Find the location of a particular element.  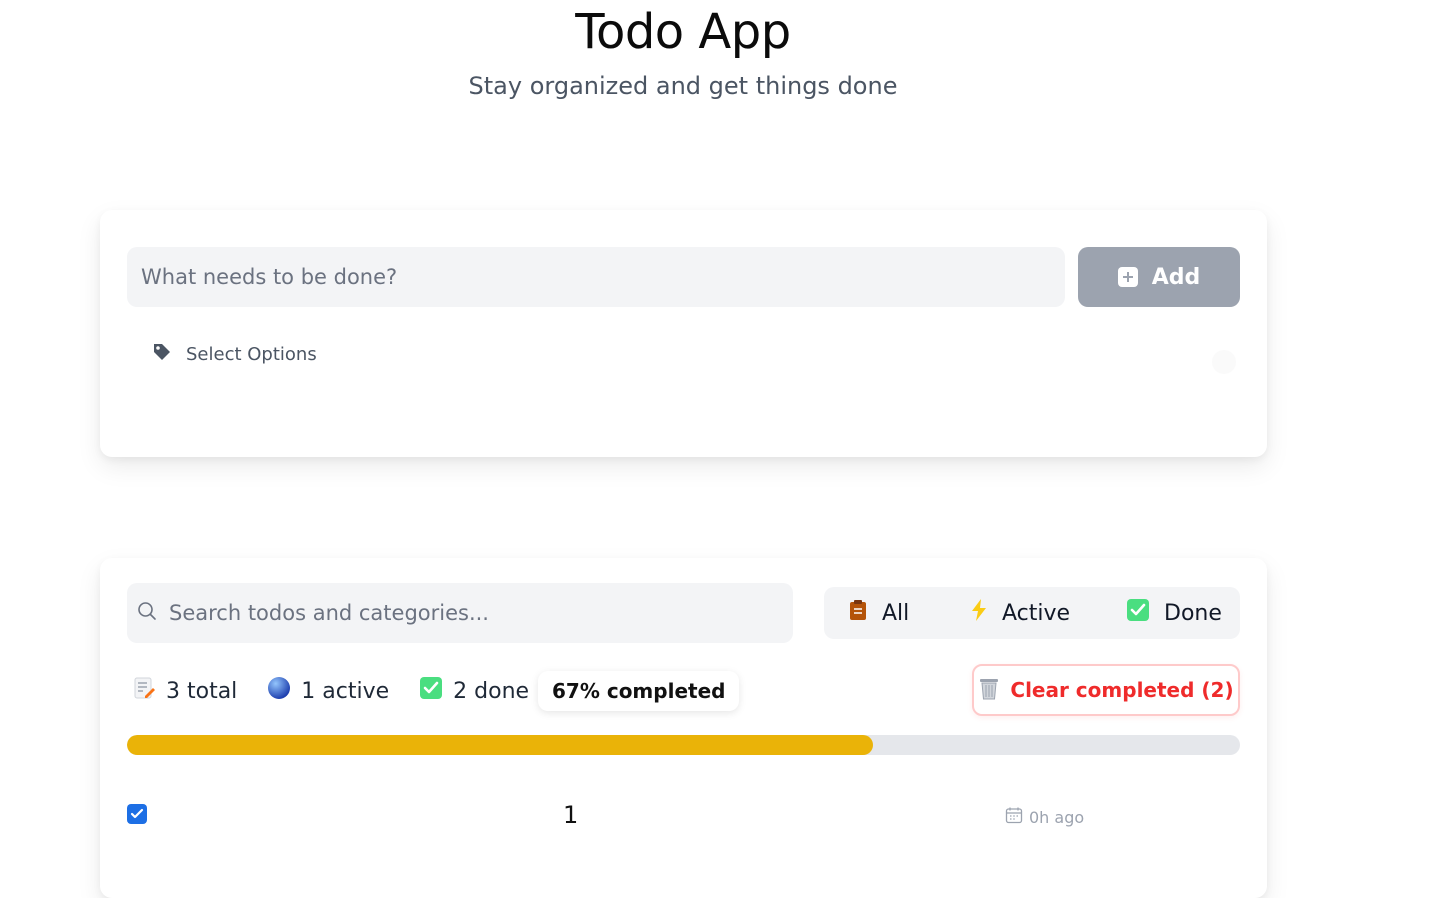

todo-text: 1 is located at coordinates (570, 815).